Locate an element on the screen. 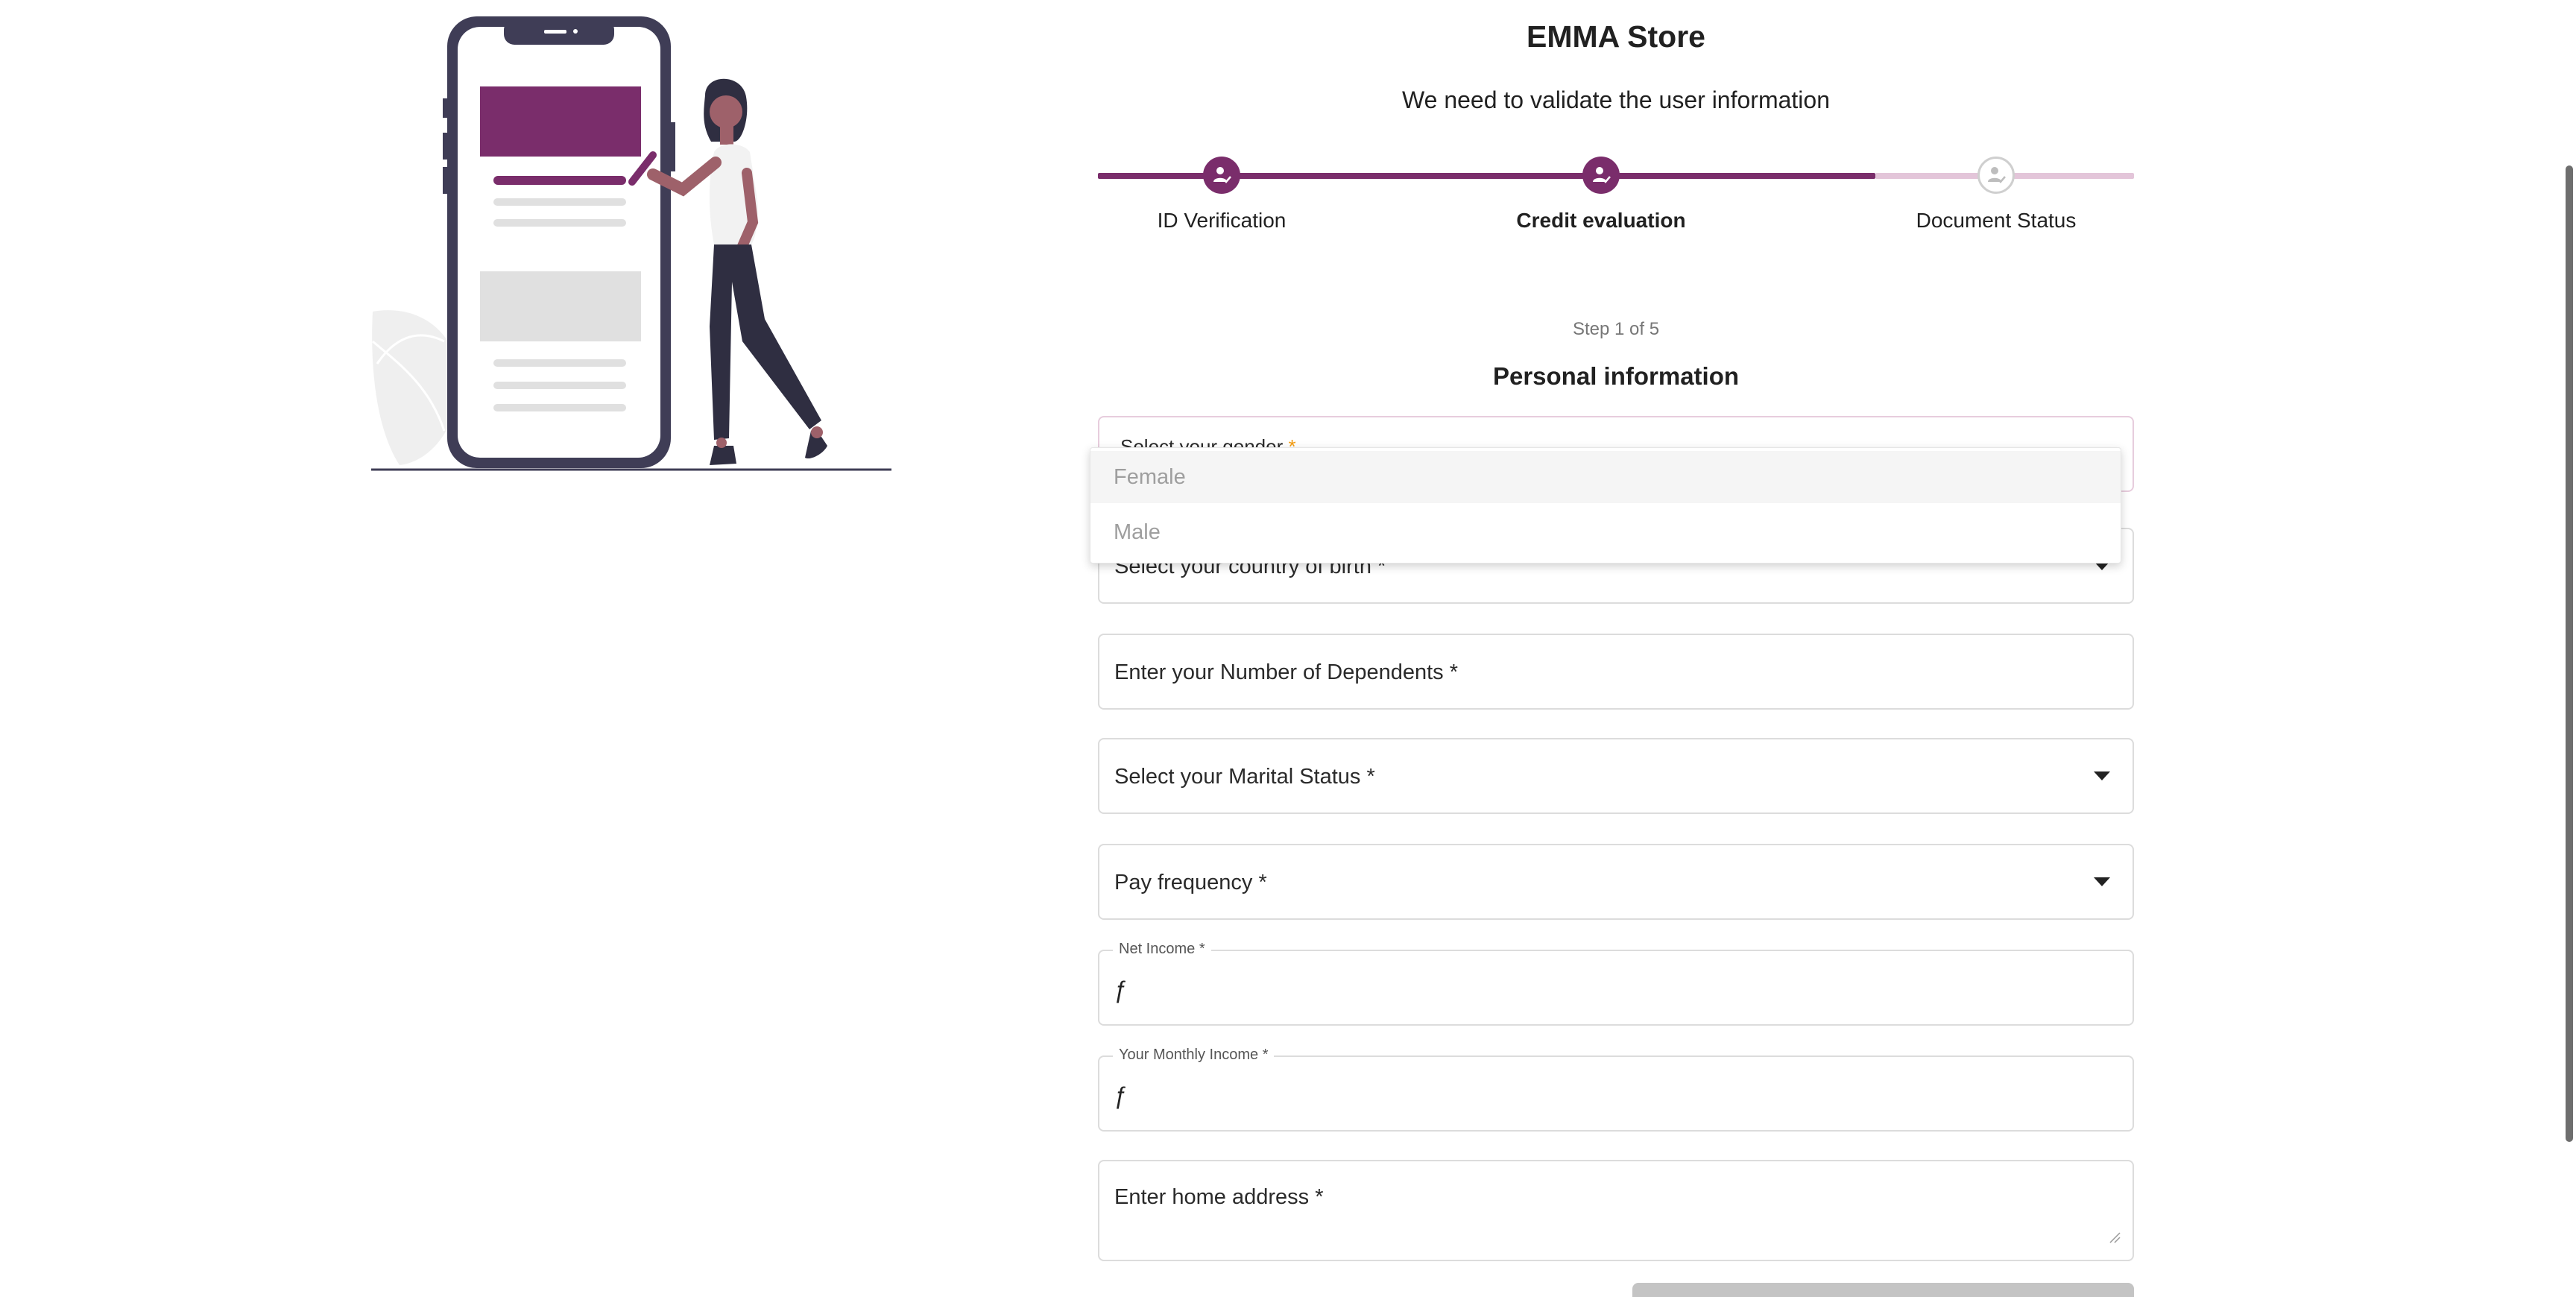 This screenshot has width=2576, height=1297. phone-woman-illustration is located at coordinates (631, 243).